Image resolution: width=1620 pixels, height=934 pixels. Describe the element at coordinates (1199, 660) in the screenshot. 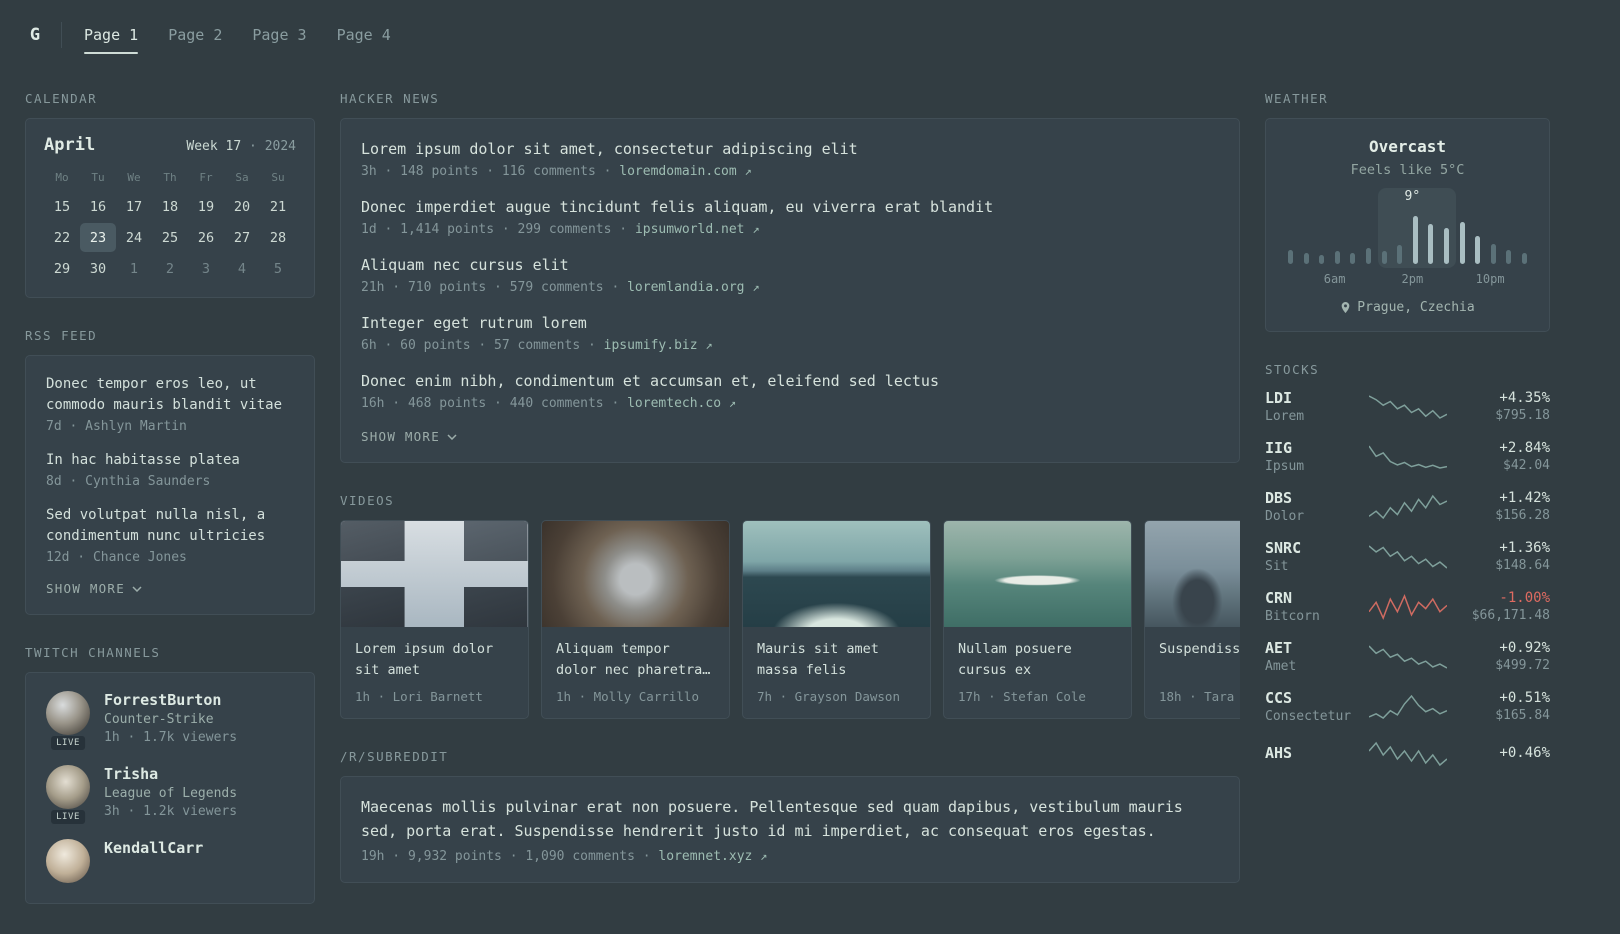

I see `video-title: Suspendisse diam` at that location.